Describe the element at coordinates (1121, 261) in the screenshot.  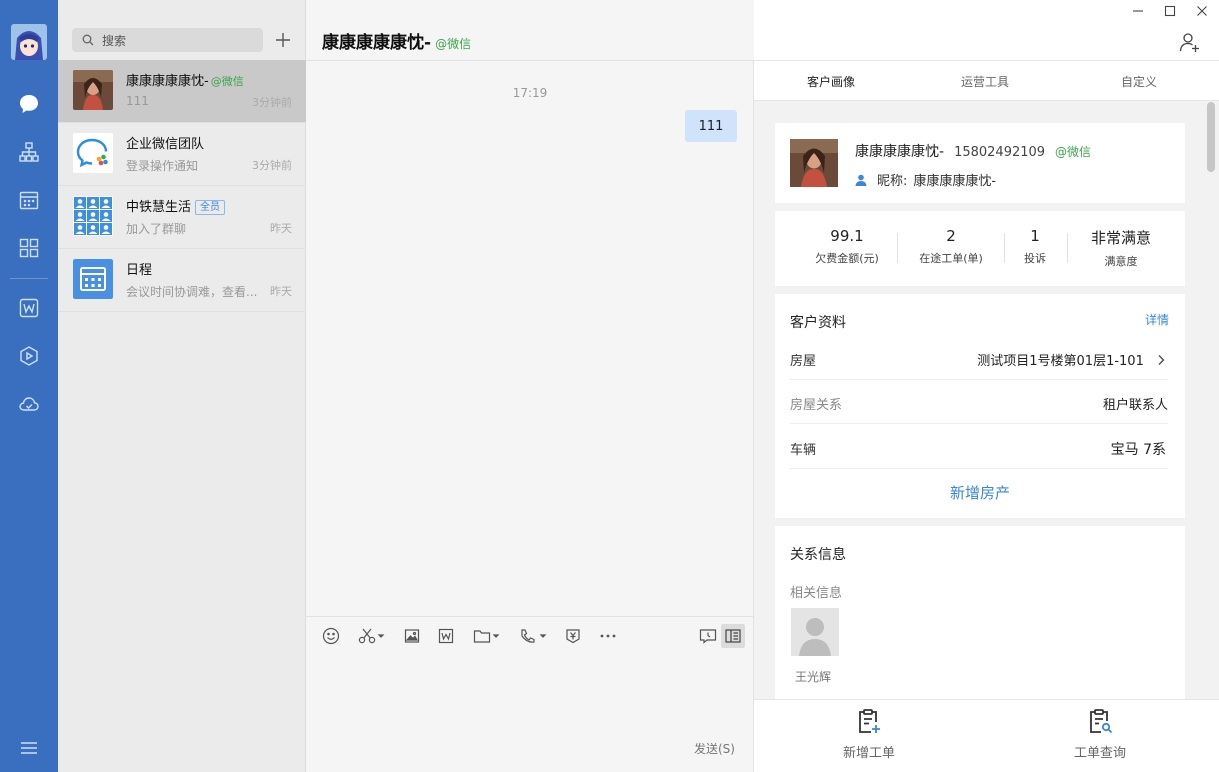
I see `stat-label: 满意度` at that location.